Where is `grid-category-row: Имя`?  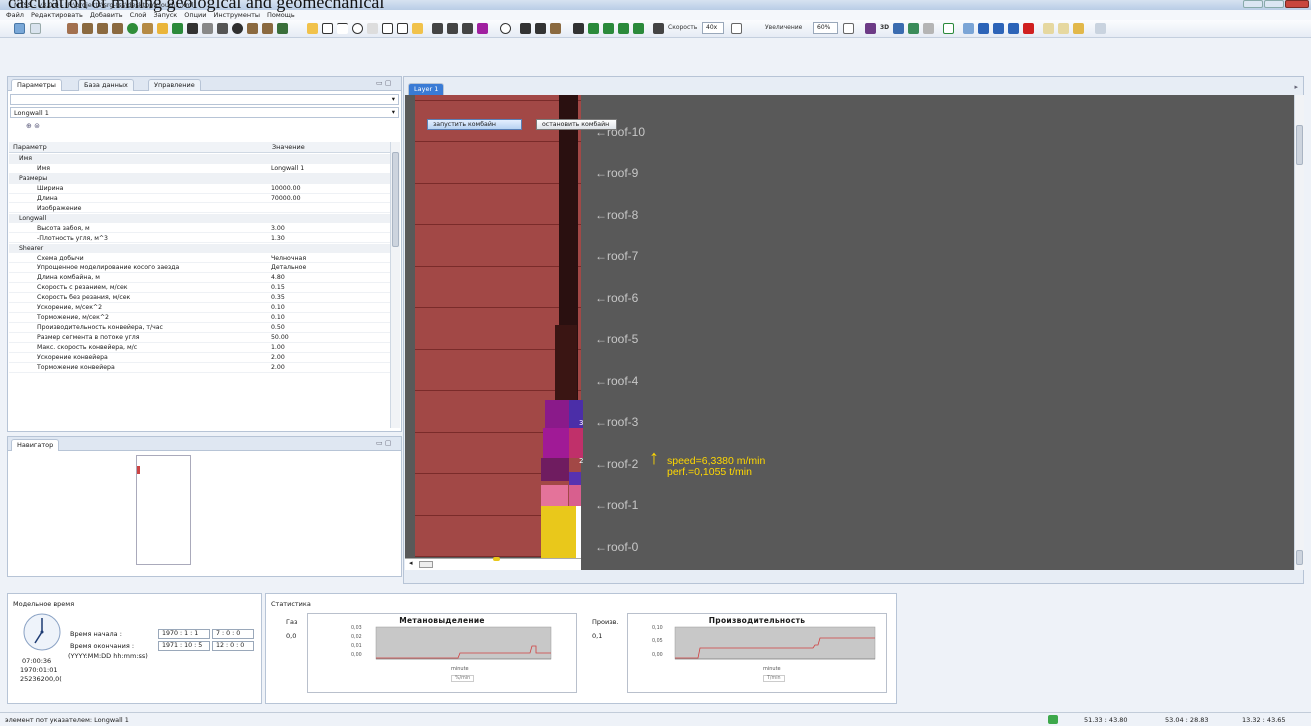 grid-category-row: Имя is located at coordinates (199, 159).